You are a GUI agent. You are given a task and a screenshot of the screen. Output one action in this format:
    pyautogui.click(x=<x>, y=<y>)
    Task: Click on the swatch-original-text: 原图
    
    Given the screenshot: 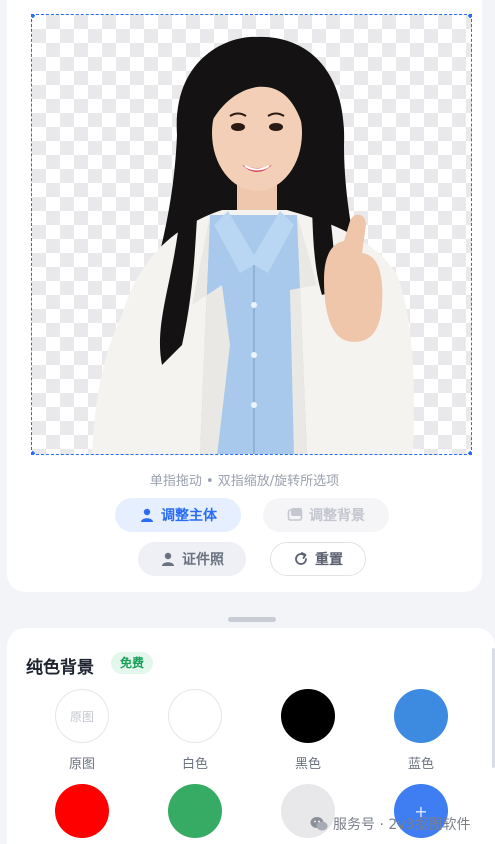 What is the action you would take?
    pyautogui.click(x=81, y=716)
    